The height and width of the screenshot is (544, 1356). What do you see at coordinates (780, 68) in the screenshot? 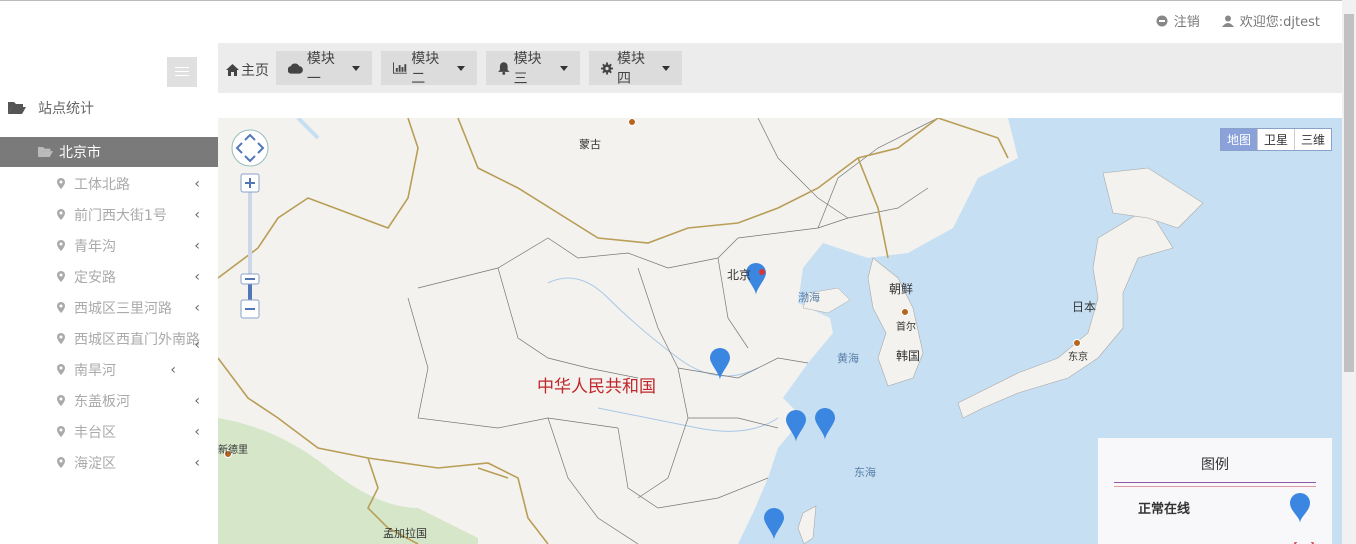
I see `top-nav: 主页 模块一 模块二 模块三 模块四` at bounding box center [780, 68].